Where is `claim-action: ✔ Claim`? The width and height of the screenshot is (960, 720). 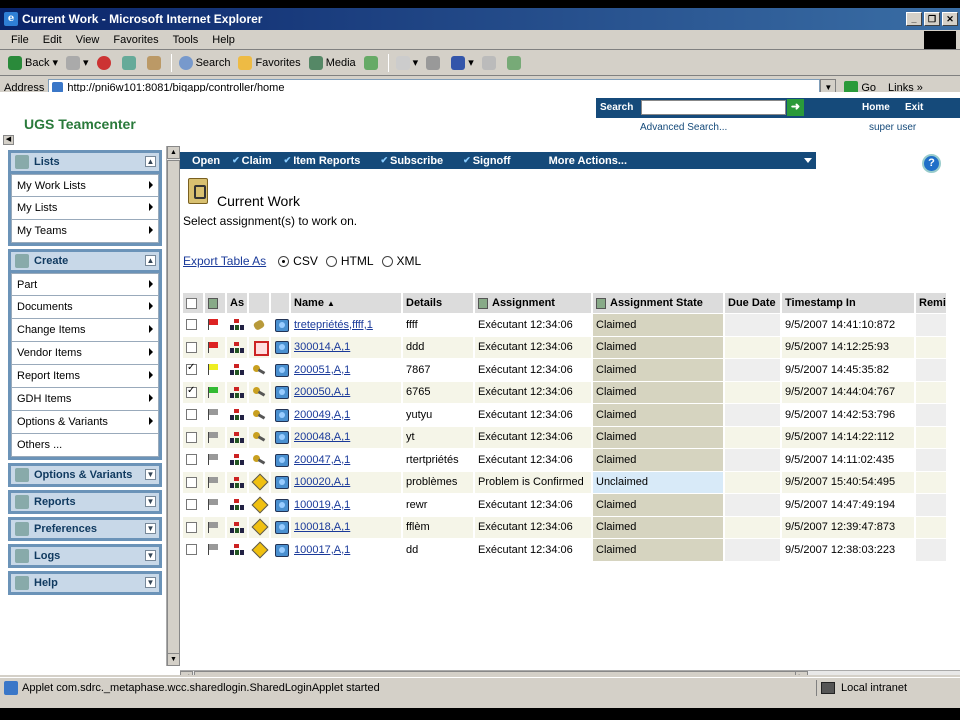
claim-action: ✔ Claim is located at coordinates (246, 161).